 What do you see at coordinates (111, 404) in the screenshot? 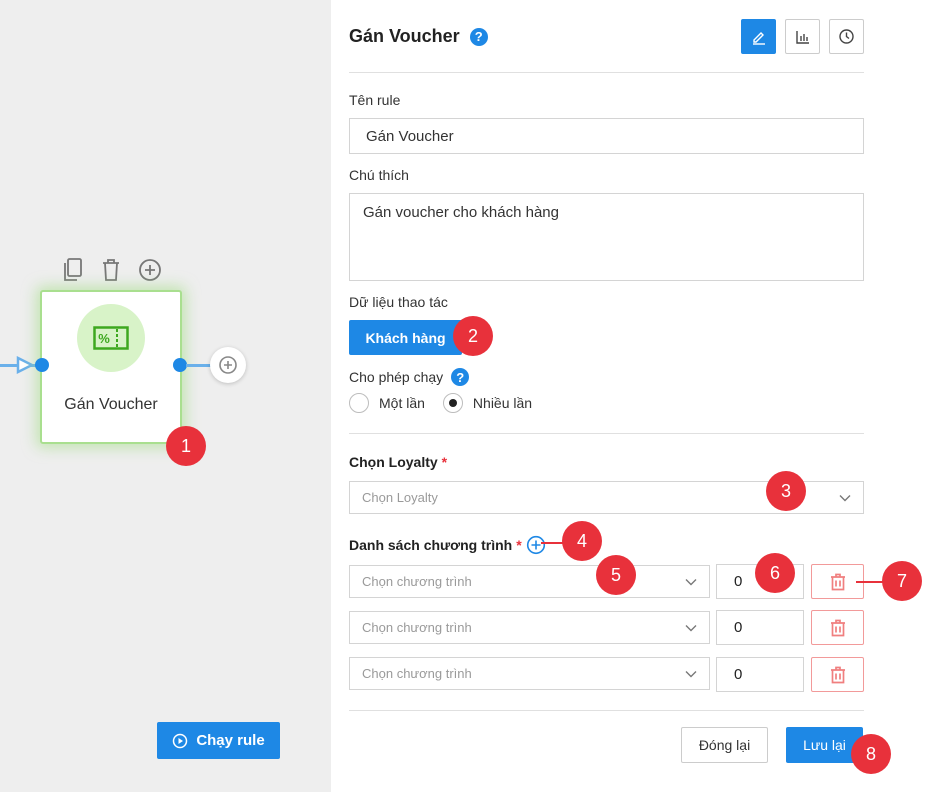
I see `node-label: Gán Voucher` at bounding box center [111, 404].